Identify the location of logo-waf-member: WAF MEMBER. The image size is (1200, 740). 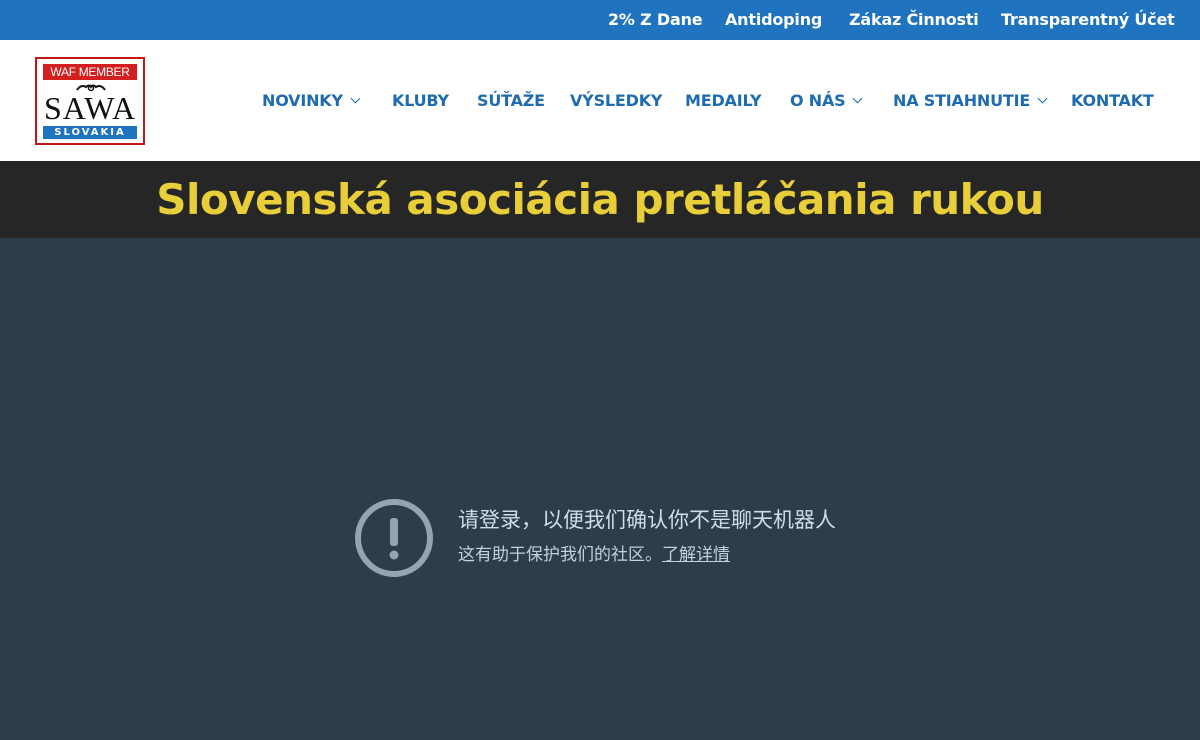
(90, 72).